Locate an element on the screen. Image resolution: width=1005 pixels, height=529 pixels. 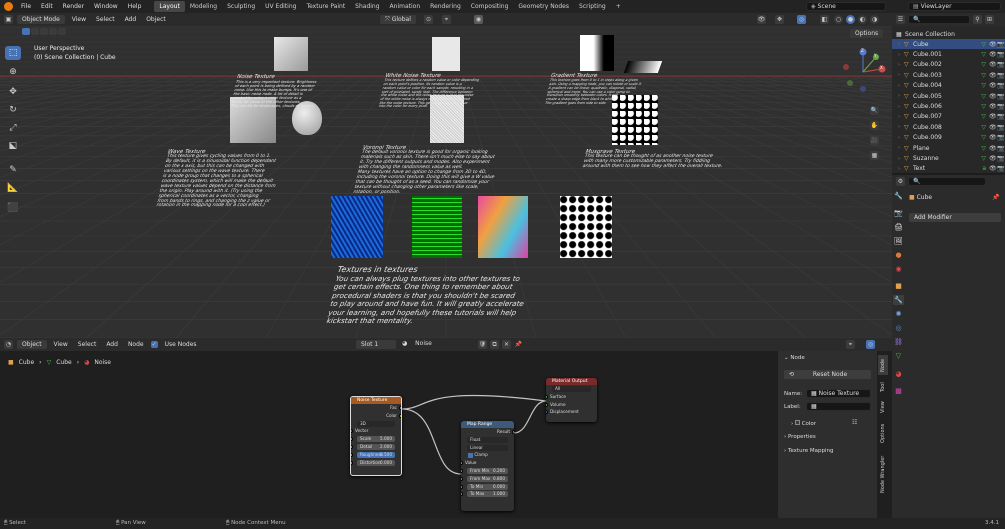
outliner-item: › ▽ Cube.002 ▽ 👁 📷 is located at coordinates (948, 65).